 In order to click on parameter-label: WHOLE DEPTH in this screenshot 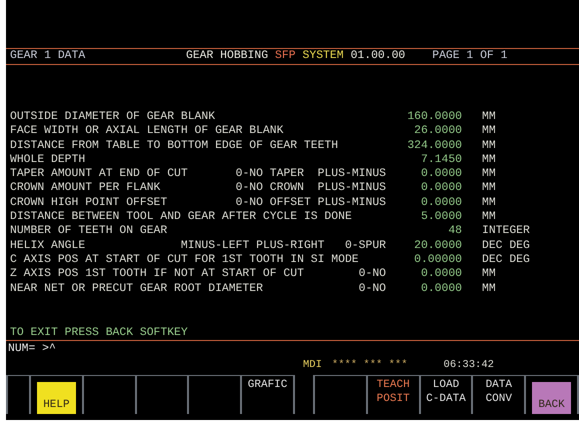, I will do `click(48, 160)`.